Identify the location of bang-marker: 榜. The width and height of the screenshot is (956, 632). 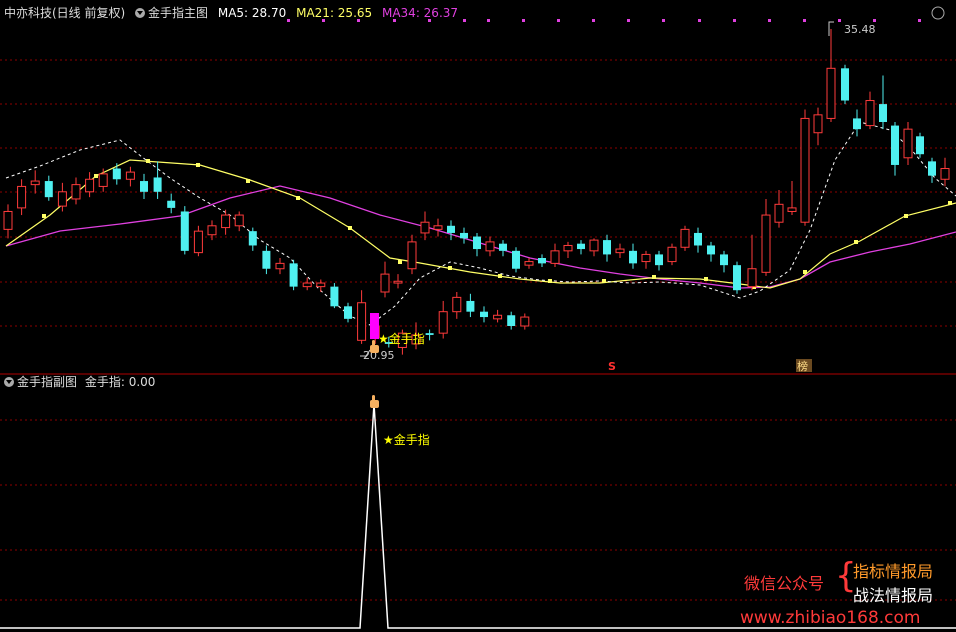
(802, 366).